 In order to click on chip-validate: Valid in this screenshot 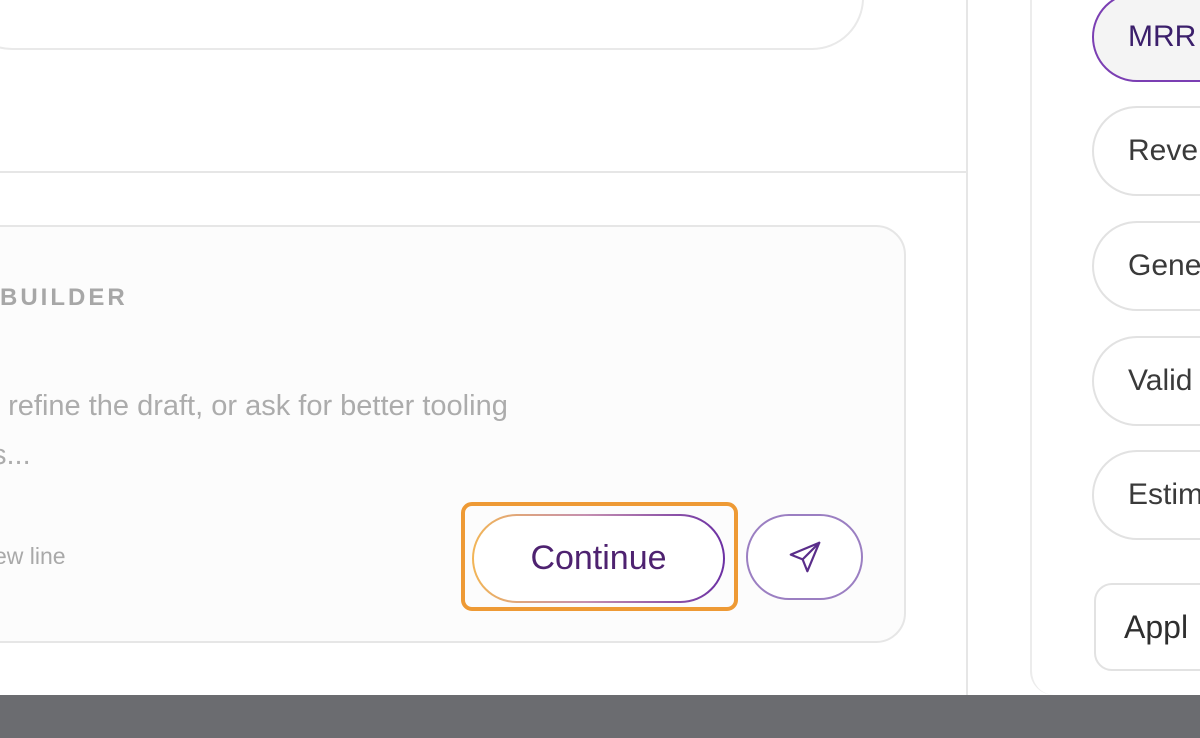, I will do `click(1146, 381)`.